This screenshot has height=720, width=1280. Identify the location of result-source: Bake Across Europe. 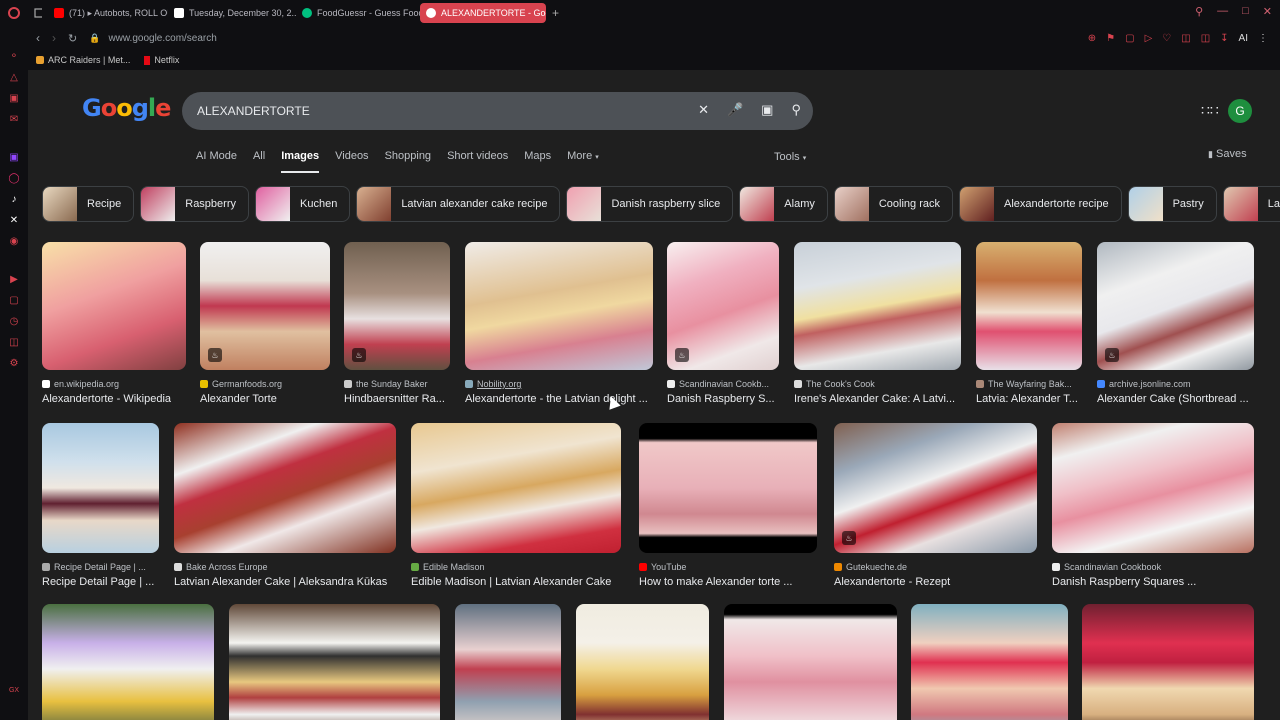
(285, 567).